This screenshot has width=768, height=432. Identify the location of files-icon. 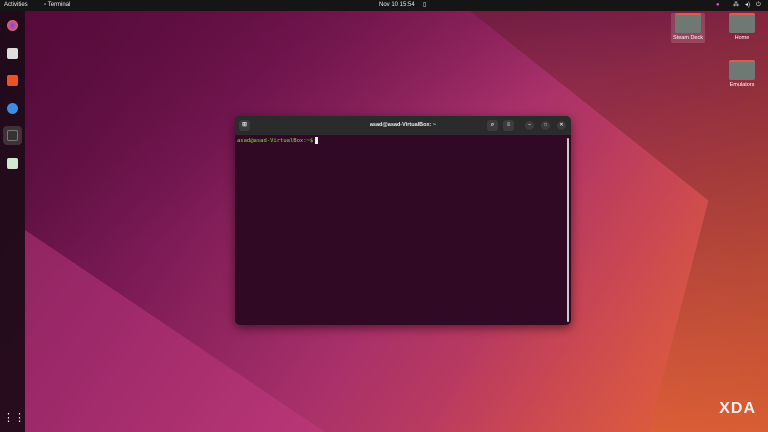
(12, 53).